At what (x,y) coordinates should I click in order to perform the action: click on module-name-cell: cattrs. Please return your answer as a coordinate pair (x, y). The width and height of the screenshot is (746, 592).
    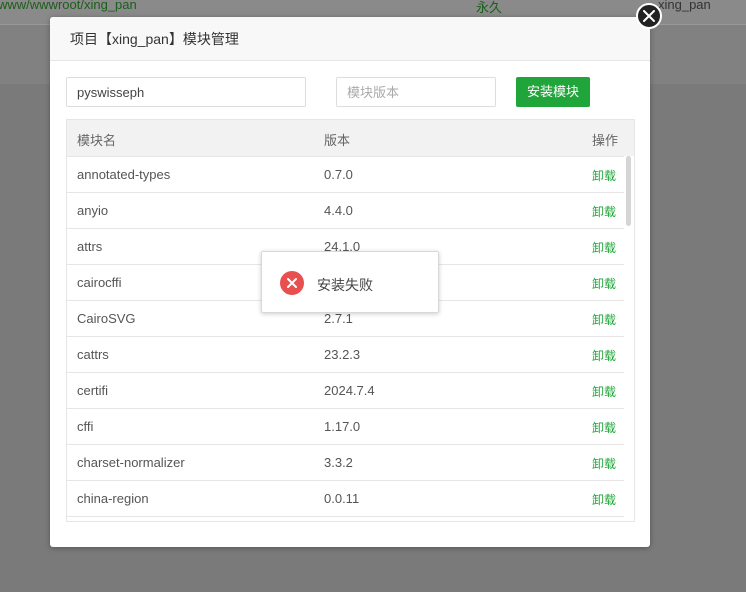
    Looking at the image, I should click on (93, 354).